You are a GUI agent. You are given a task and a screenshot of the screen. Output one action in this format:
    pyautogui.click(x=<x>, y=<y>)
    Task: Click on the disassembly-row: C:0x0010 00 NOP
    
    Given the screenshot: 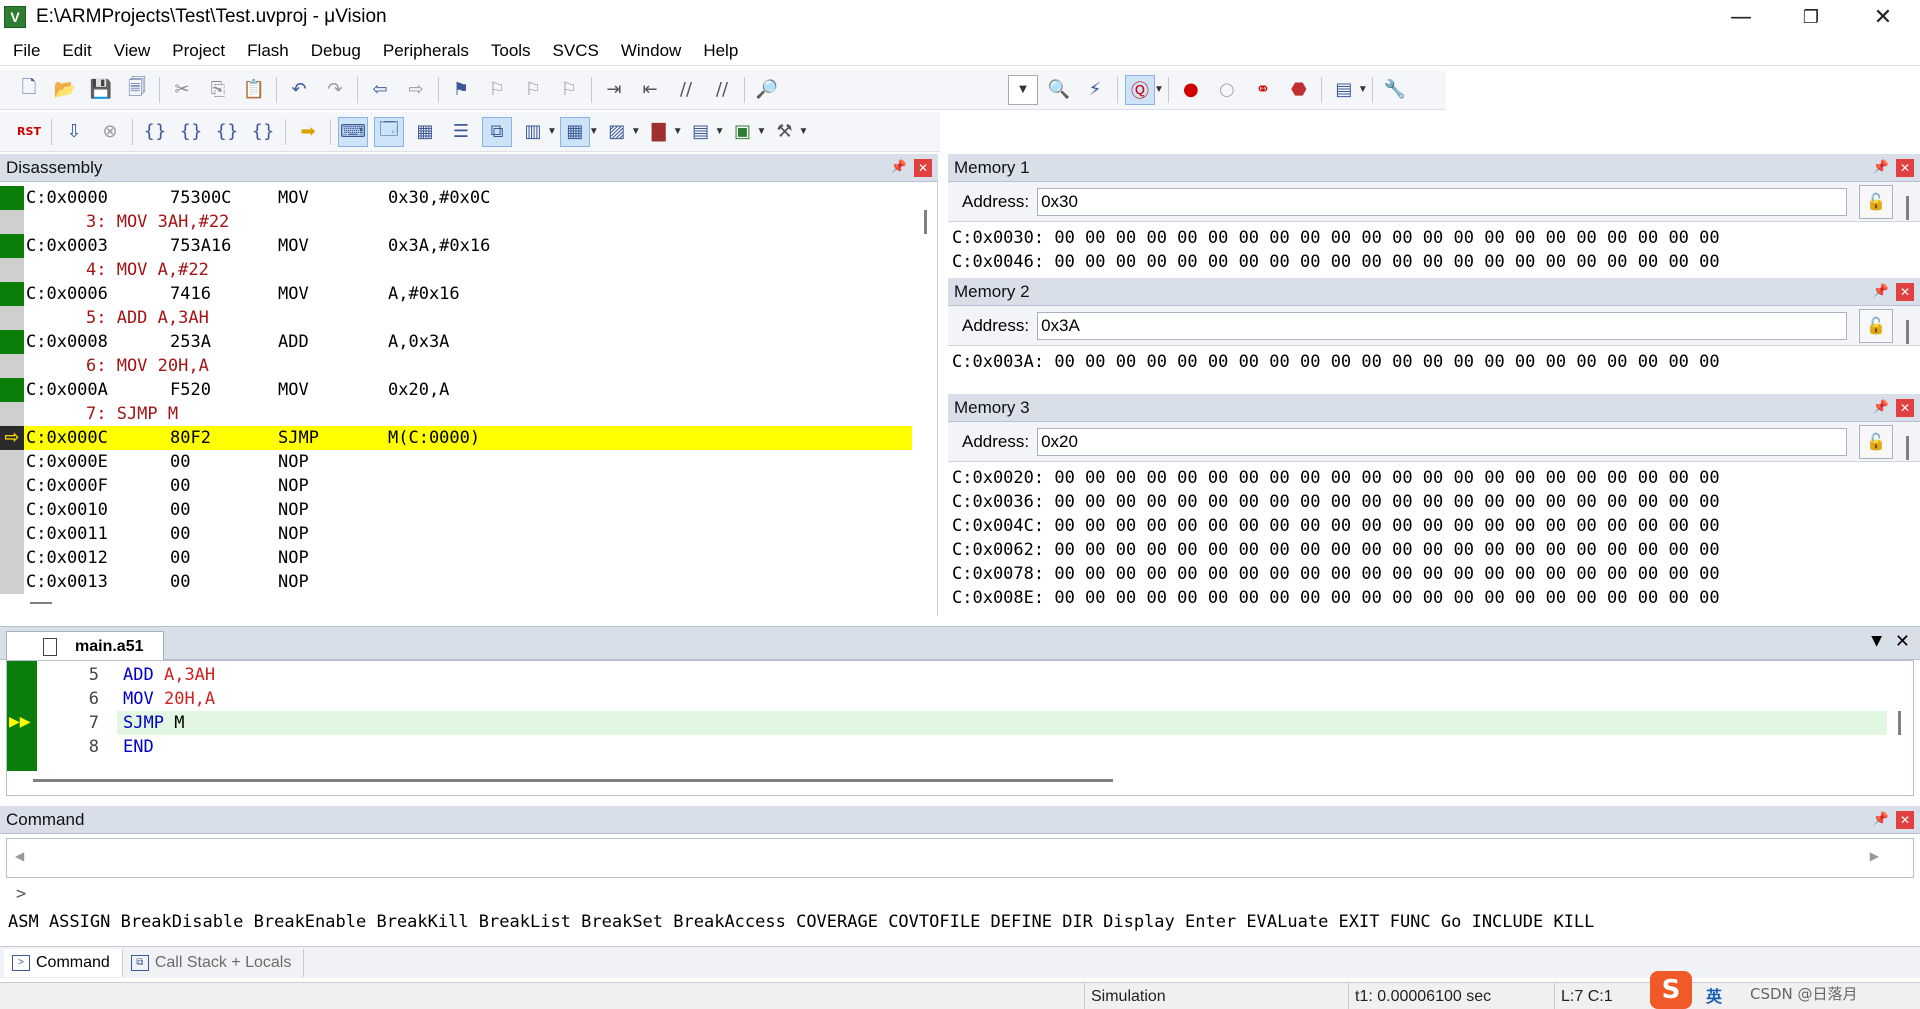 What is the action you would take?
    pyautogui.click(x=456, y=510)
    